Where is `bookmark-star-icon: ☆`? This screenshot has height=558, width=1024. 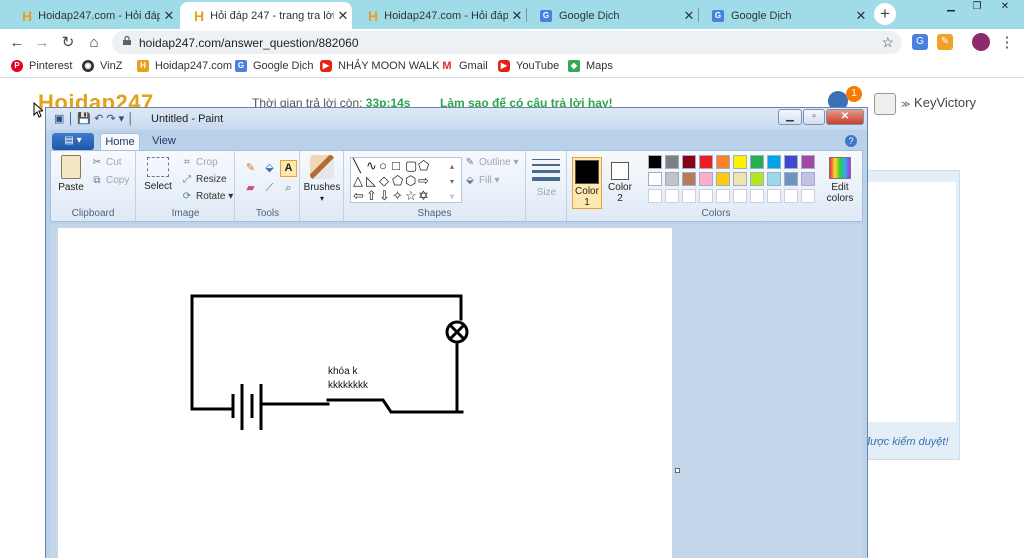 bookmark-star-icon: ☆ is located at coordinates (887, 42).